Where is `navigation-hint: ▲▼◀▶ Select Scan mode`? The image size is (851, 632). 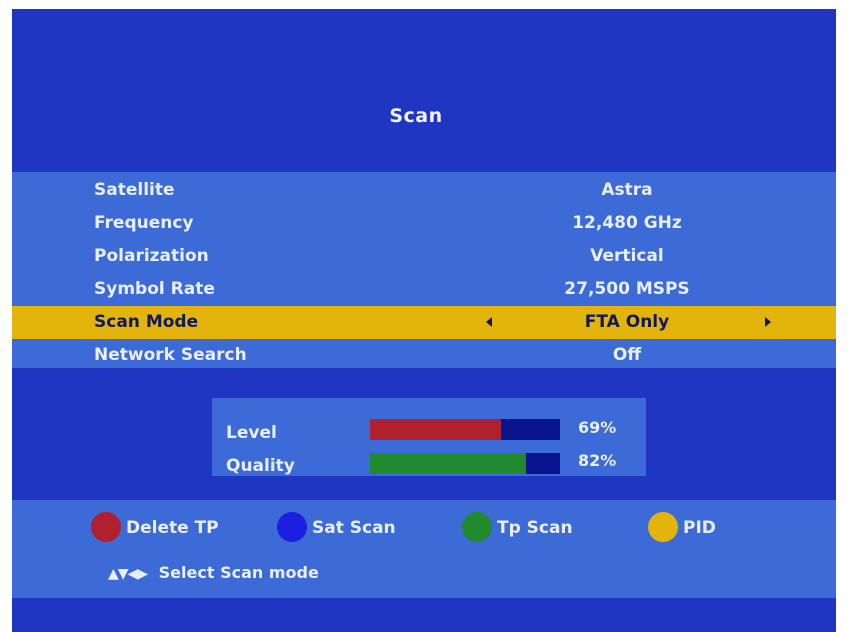
navigation-hint: ▲▼◀▶ Select Scan mode is located at coordinates (213, 572).